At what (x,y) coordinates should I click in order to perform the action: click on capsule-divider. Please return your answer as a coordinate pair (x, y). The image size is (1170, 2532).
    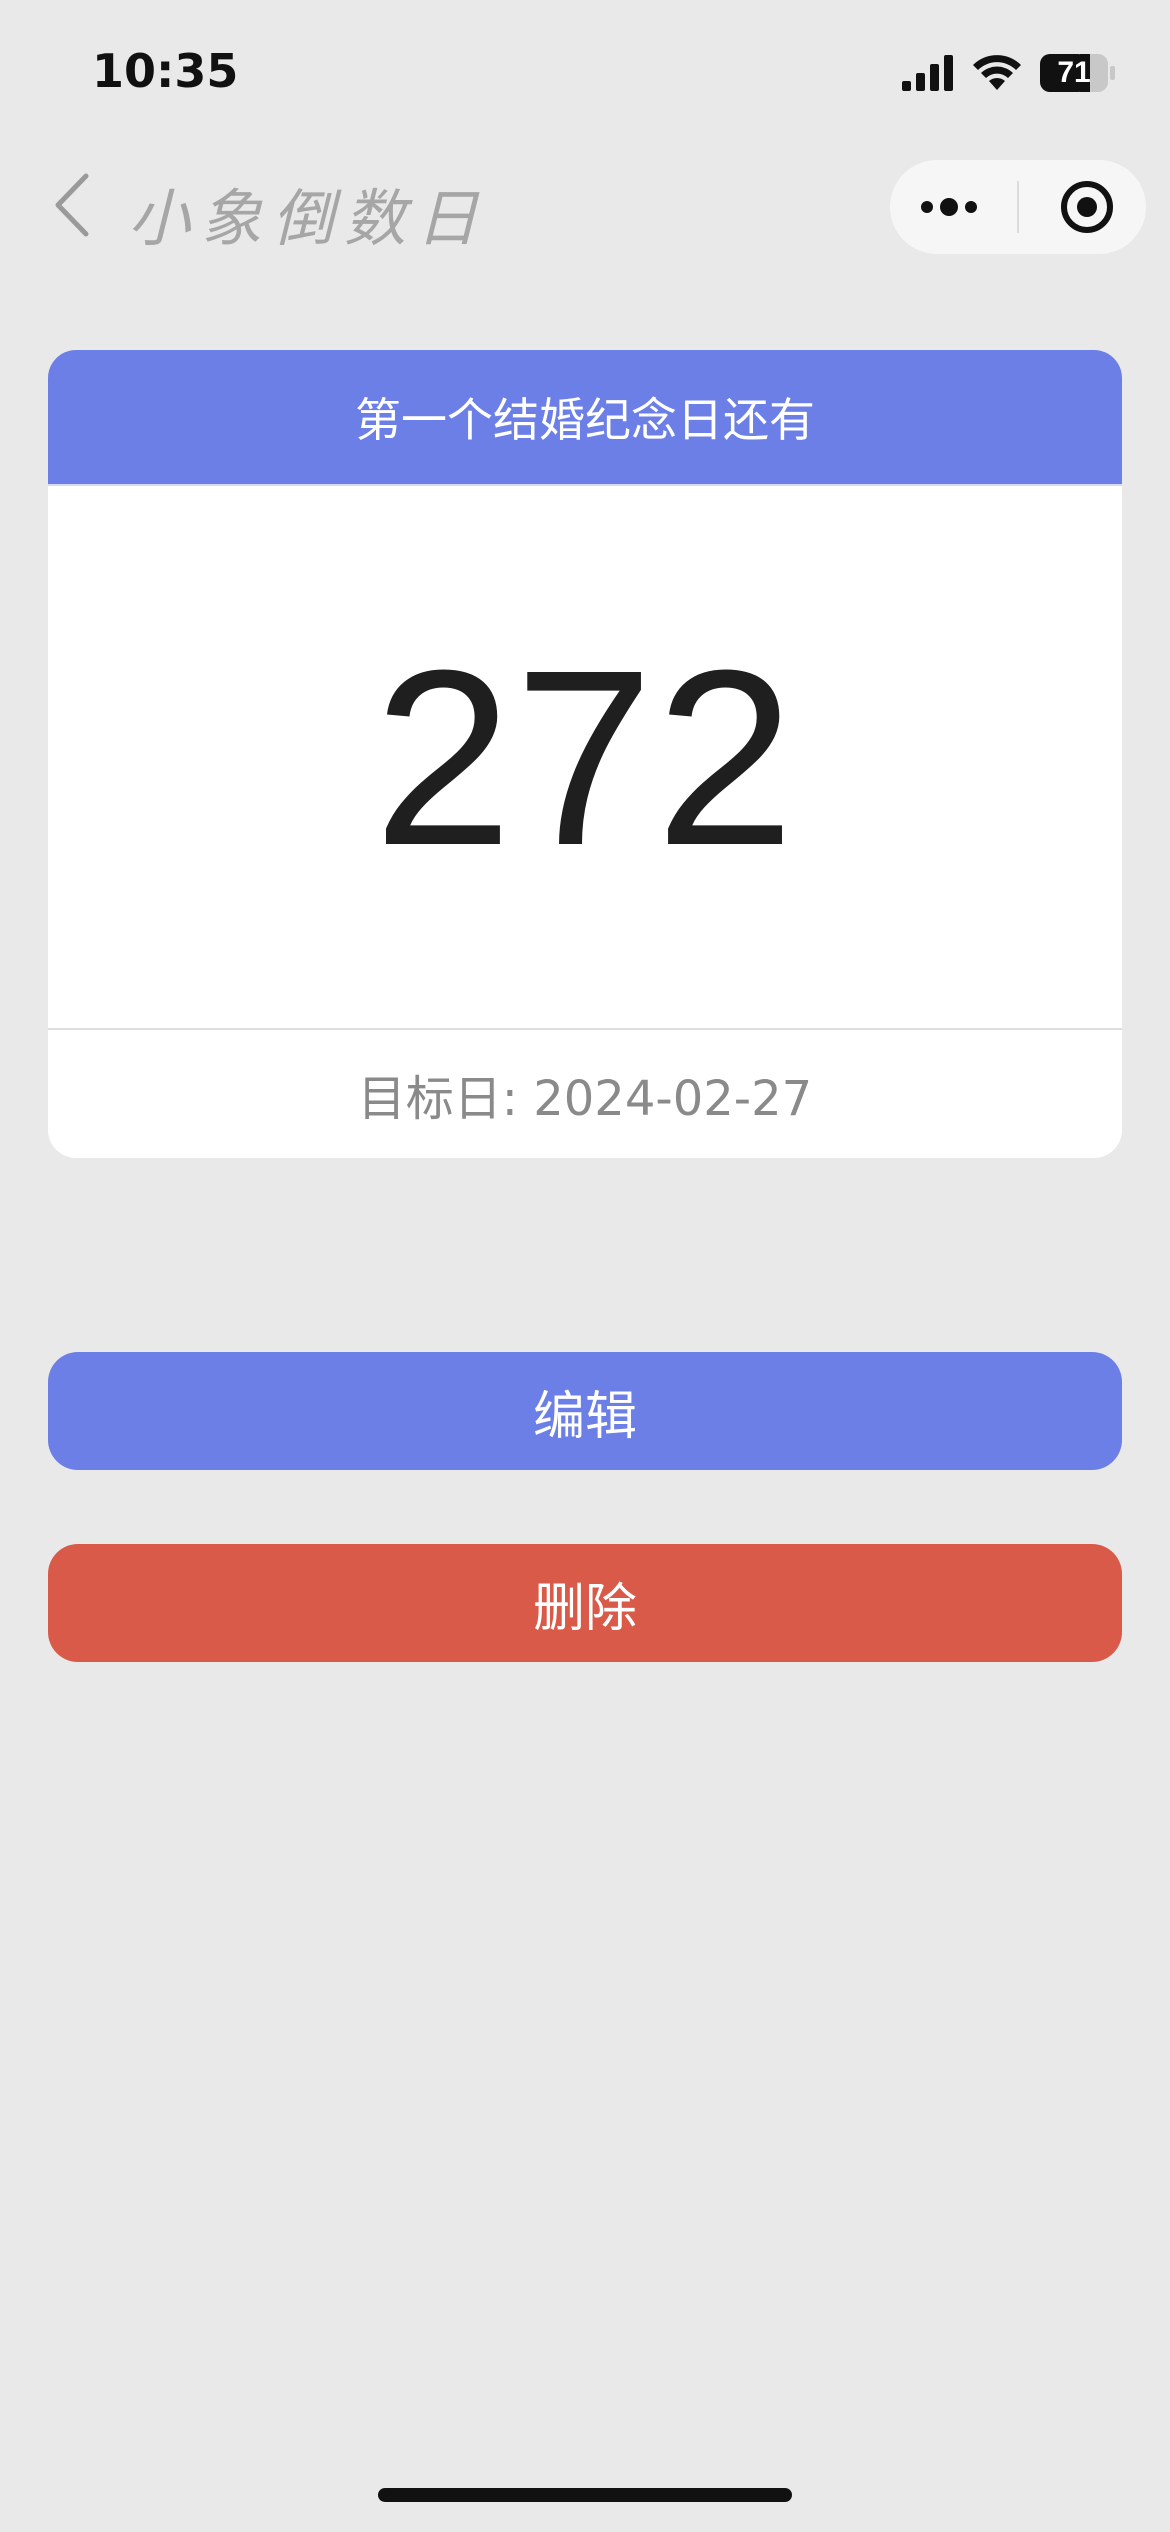
    Looking at the image, I should click on (1018, 207).